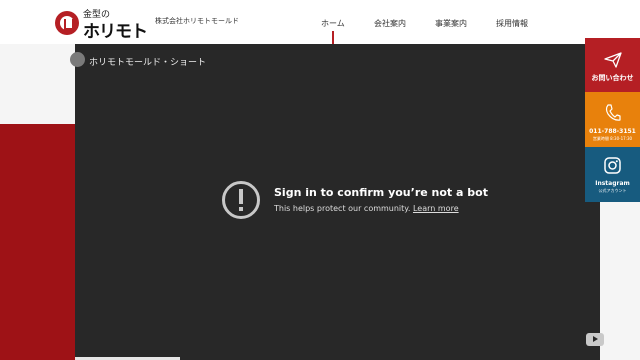  What do you see at coordinates (342, 208) in the screenshot?
I see `error-subtitle-text: This helps protect our community.` at bounding box center [342, 208].